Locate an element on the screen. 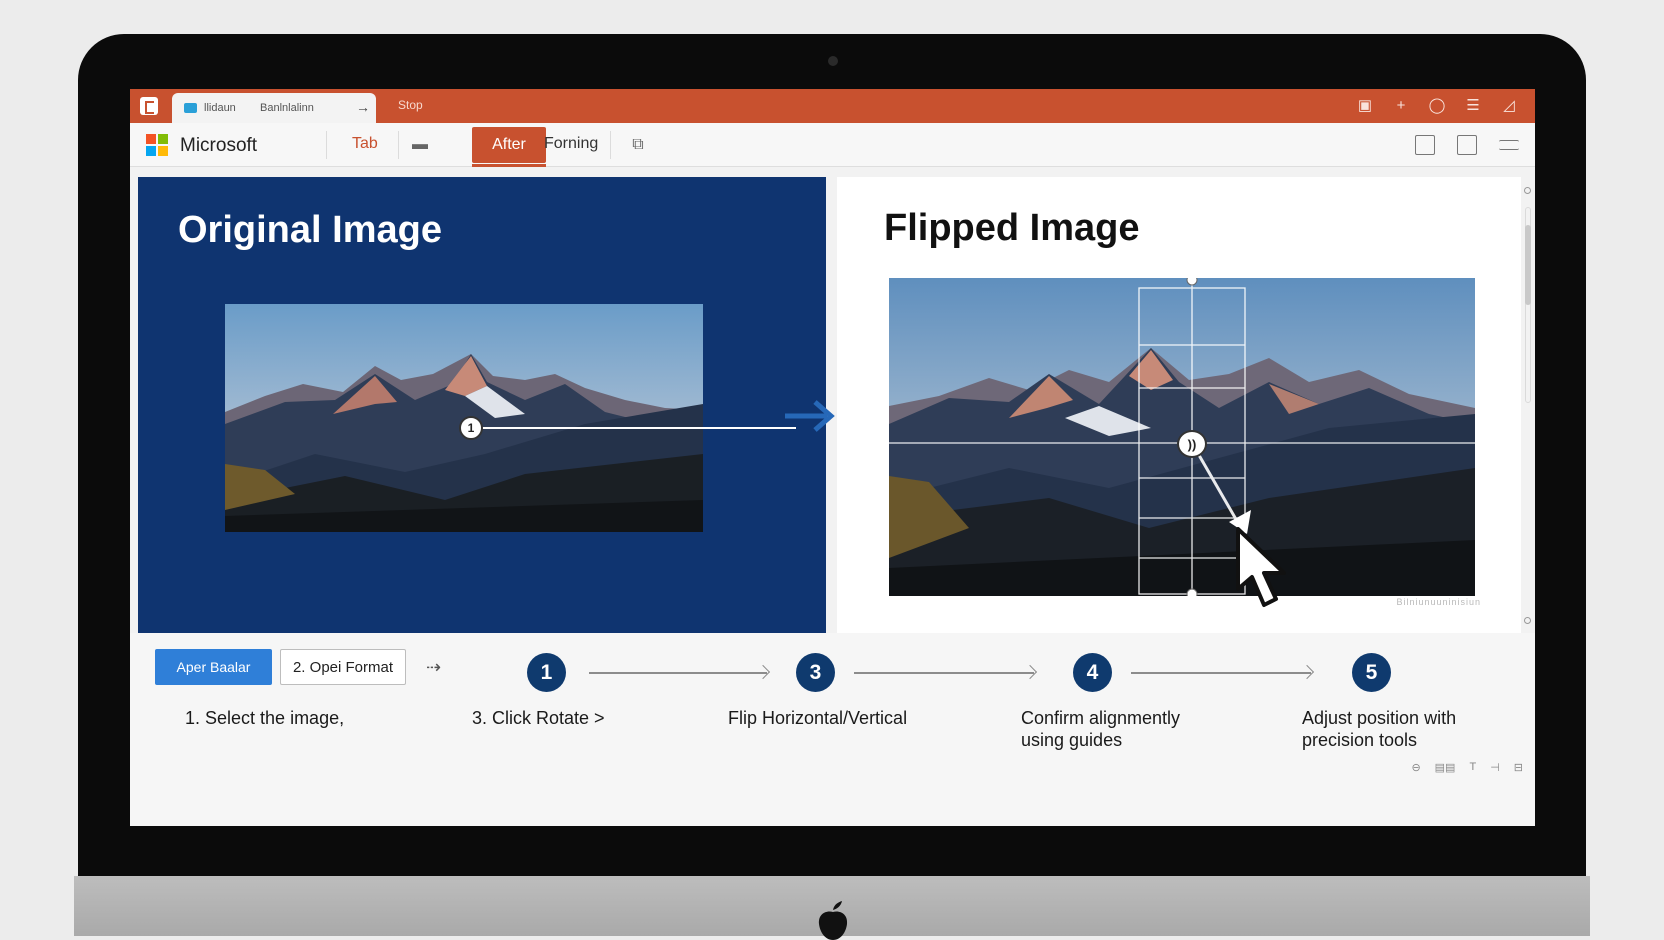 The height and width of the screenshot is (940, 1664). step-label-select: 1. Select the image, is located at coordinates (265, 718).